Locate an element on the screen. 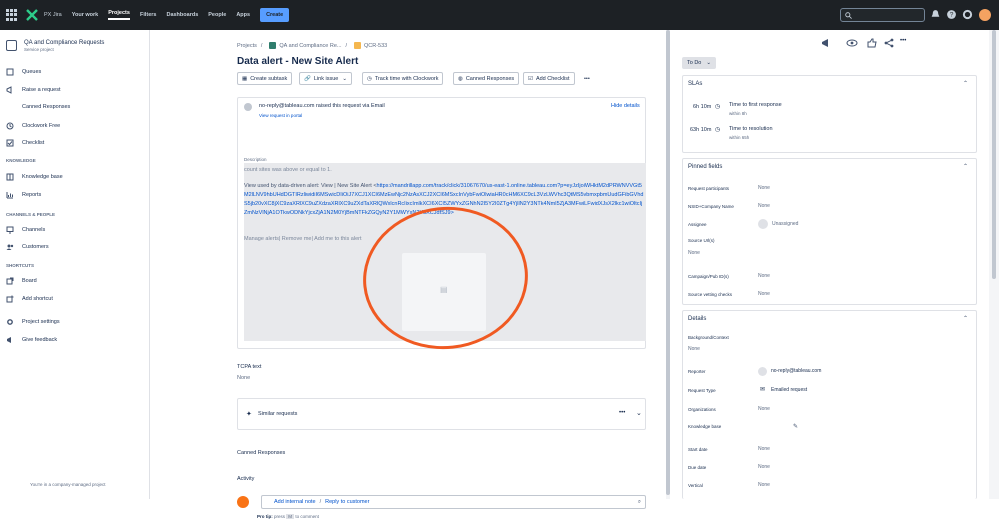  image-icon: ▤ is located at coordinates (444, 289).